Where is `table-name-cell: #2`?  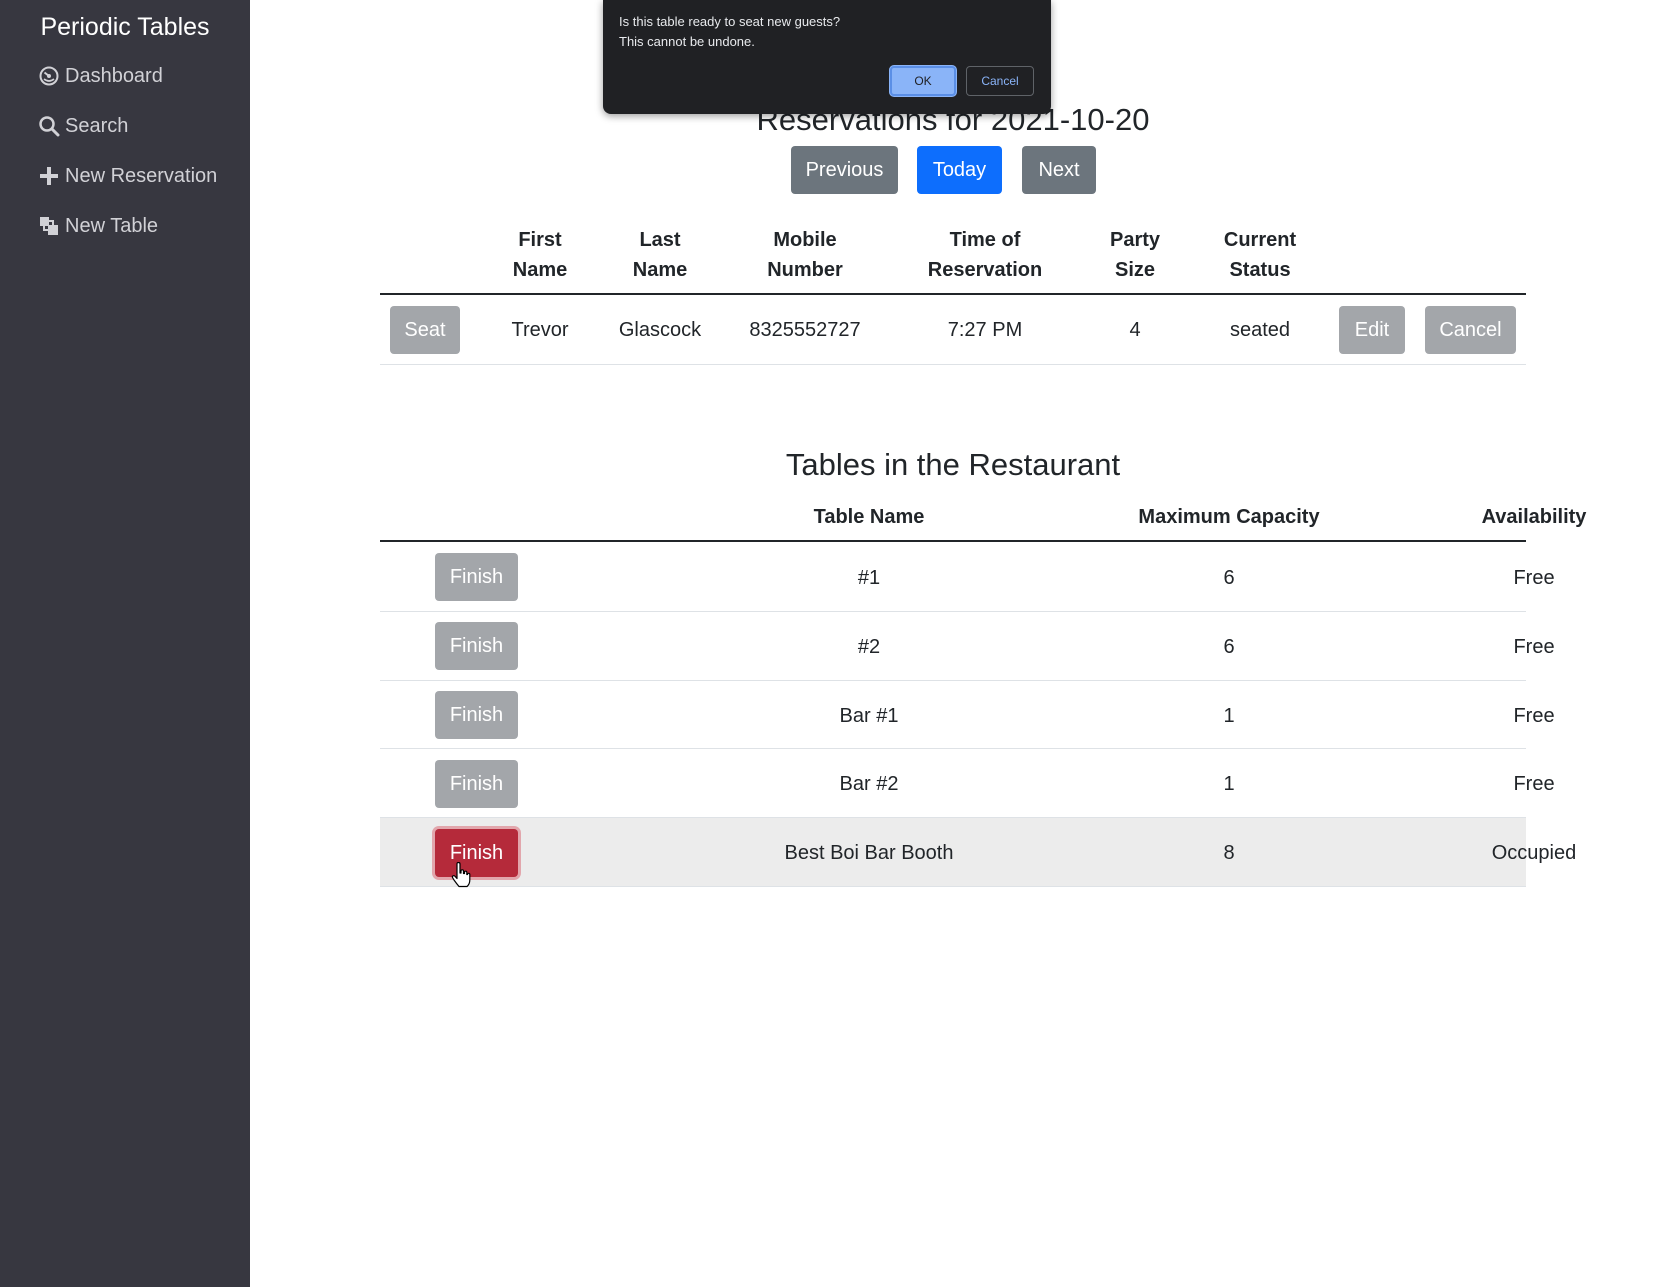 table-name-cell: #2 is located at coordinates (869, 647).